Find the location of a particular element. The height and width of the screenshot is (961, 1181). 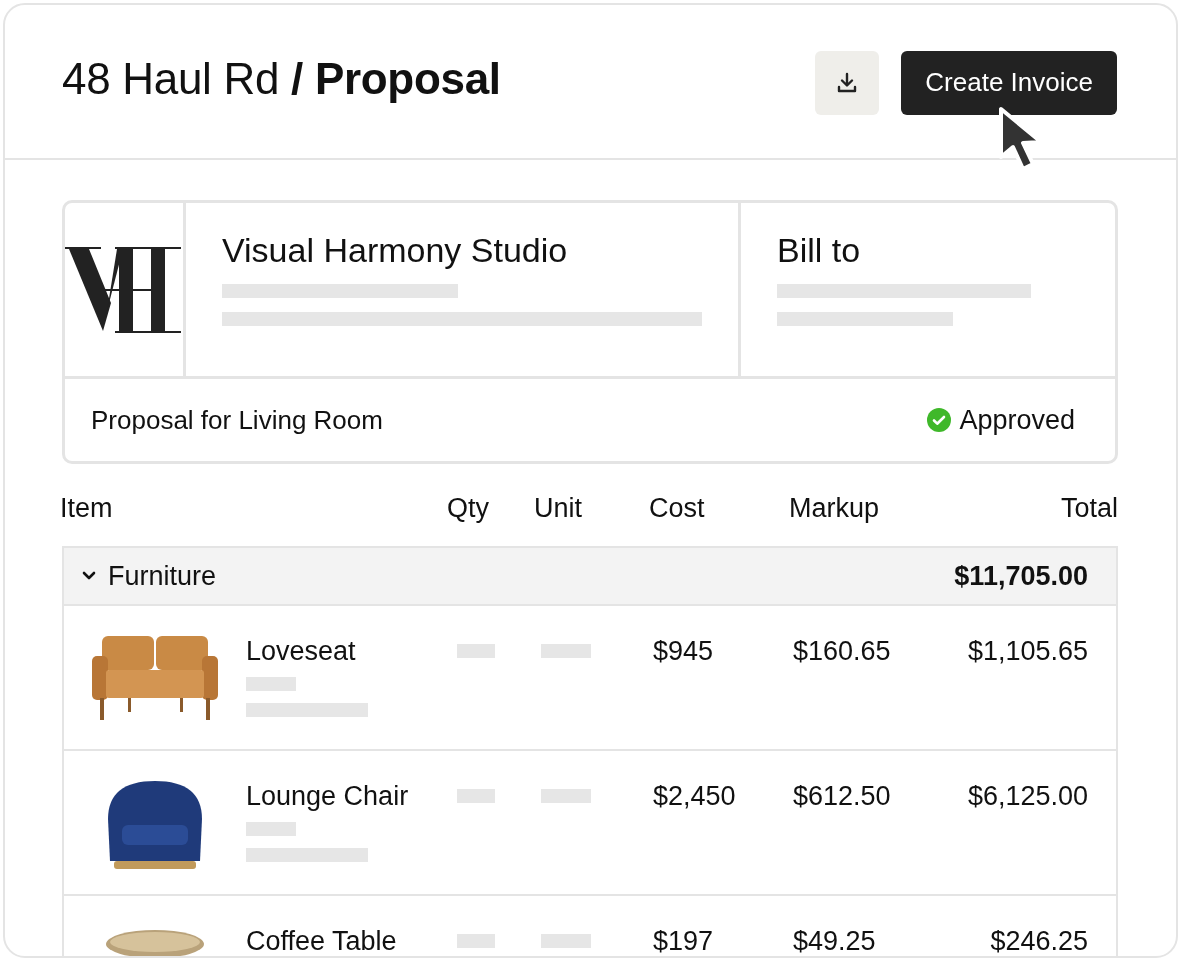

group-name: Furniture is located at coordinates (163, 576).